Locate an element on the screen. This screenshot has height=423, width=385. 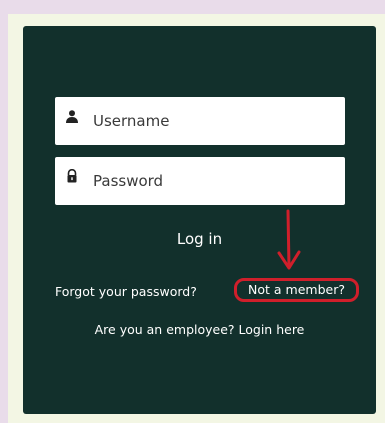
username-input is located at coordinates (213, 121).